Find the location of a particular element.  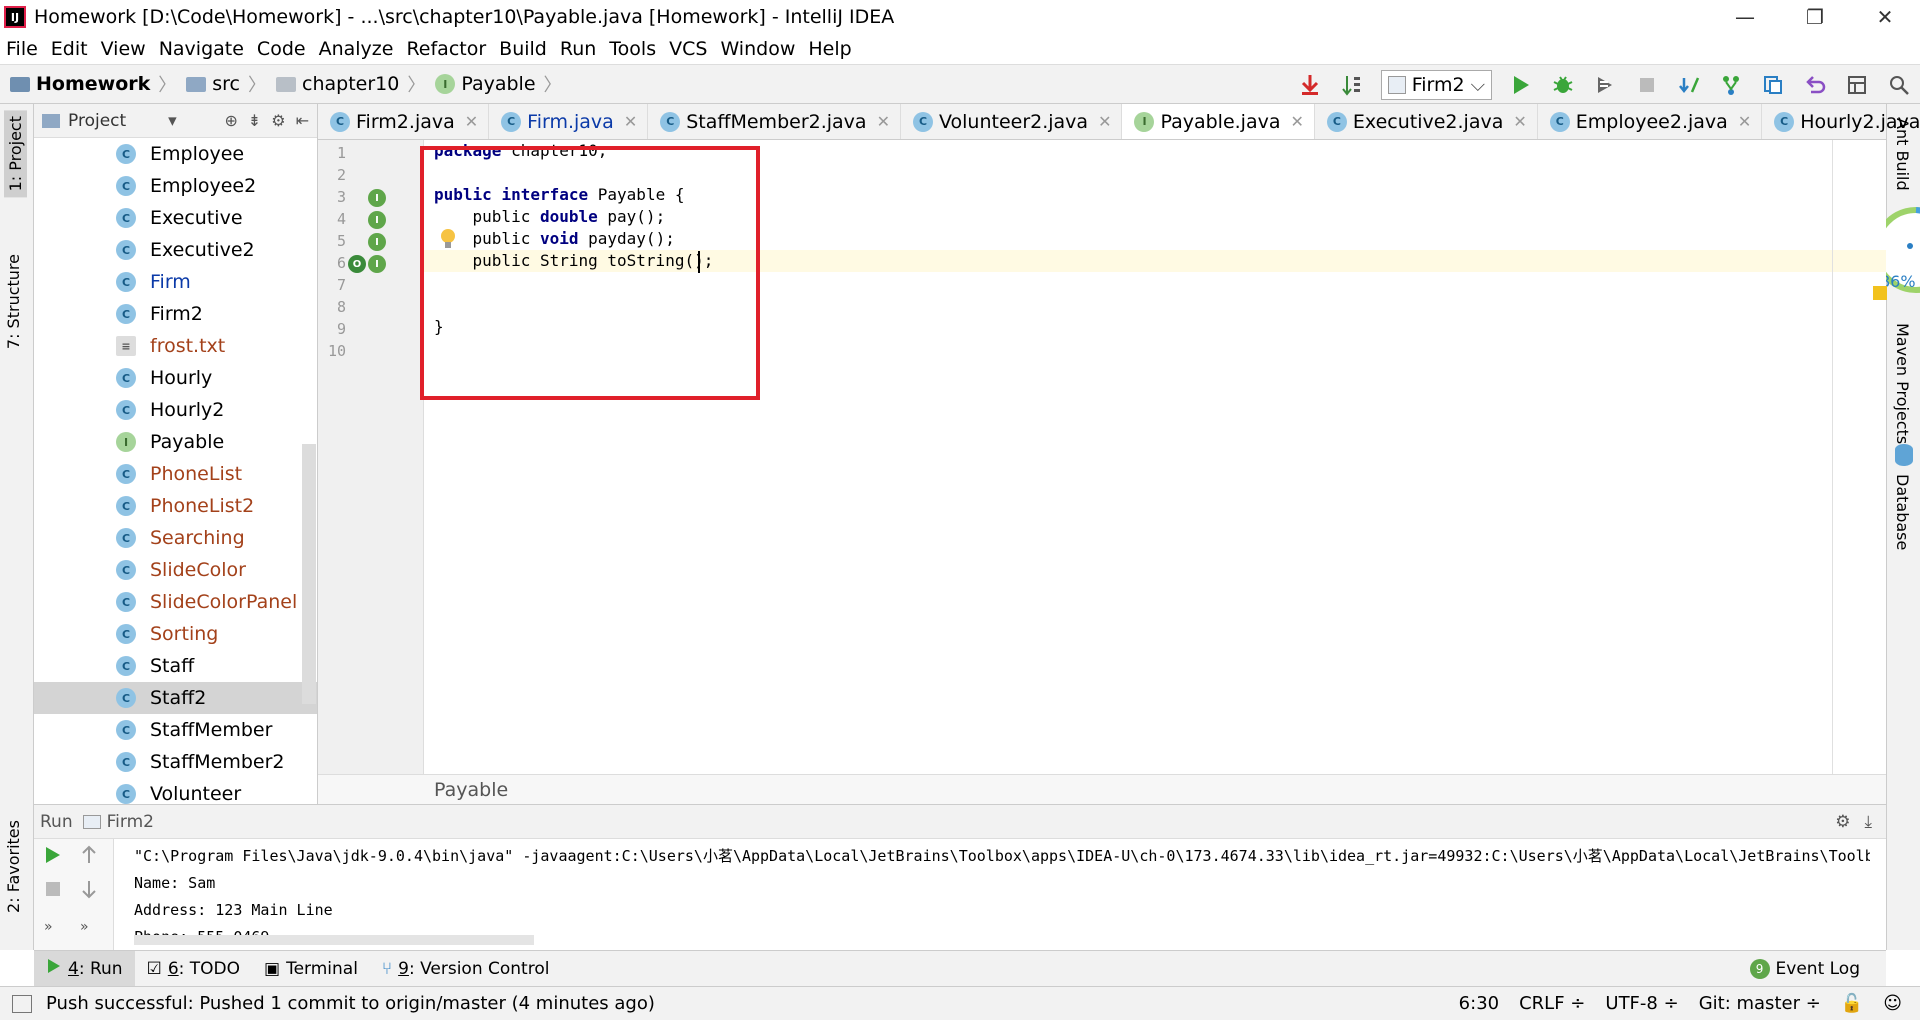

console-hscrollbar is located at coordinates (334, 940).